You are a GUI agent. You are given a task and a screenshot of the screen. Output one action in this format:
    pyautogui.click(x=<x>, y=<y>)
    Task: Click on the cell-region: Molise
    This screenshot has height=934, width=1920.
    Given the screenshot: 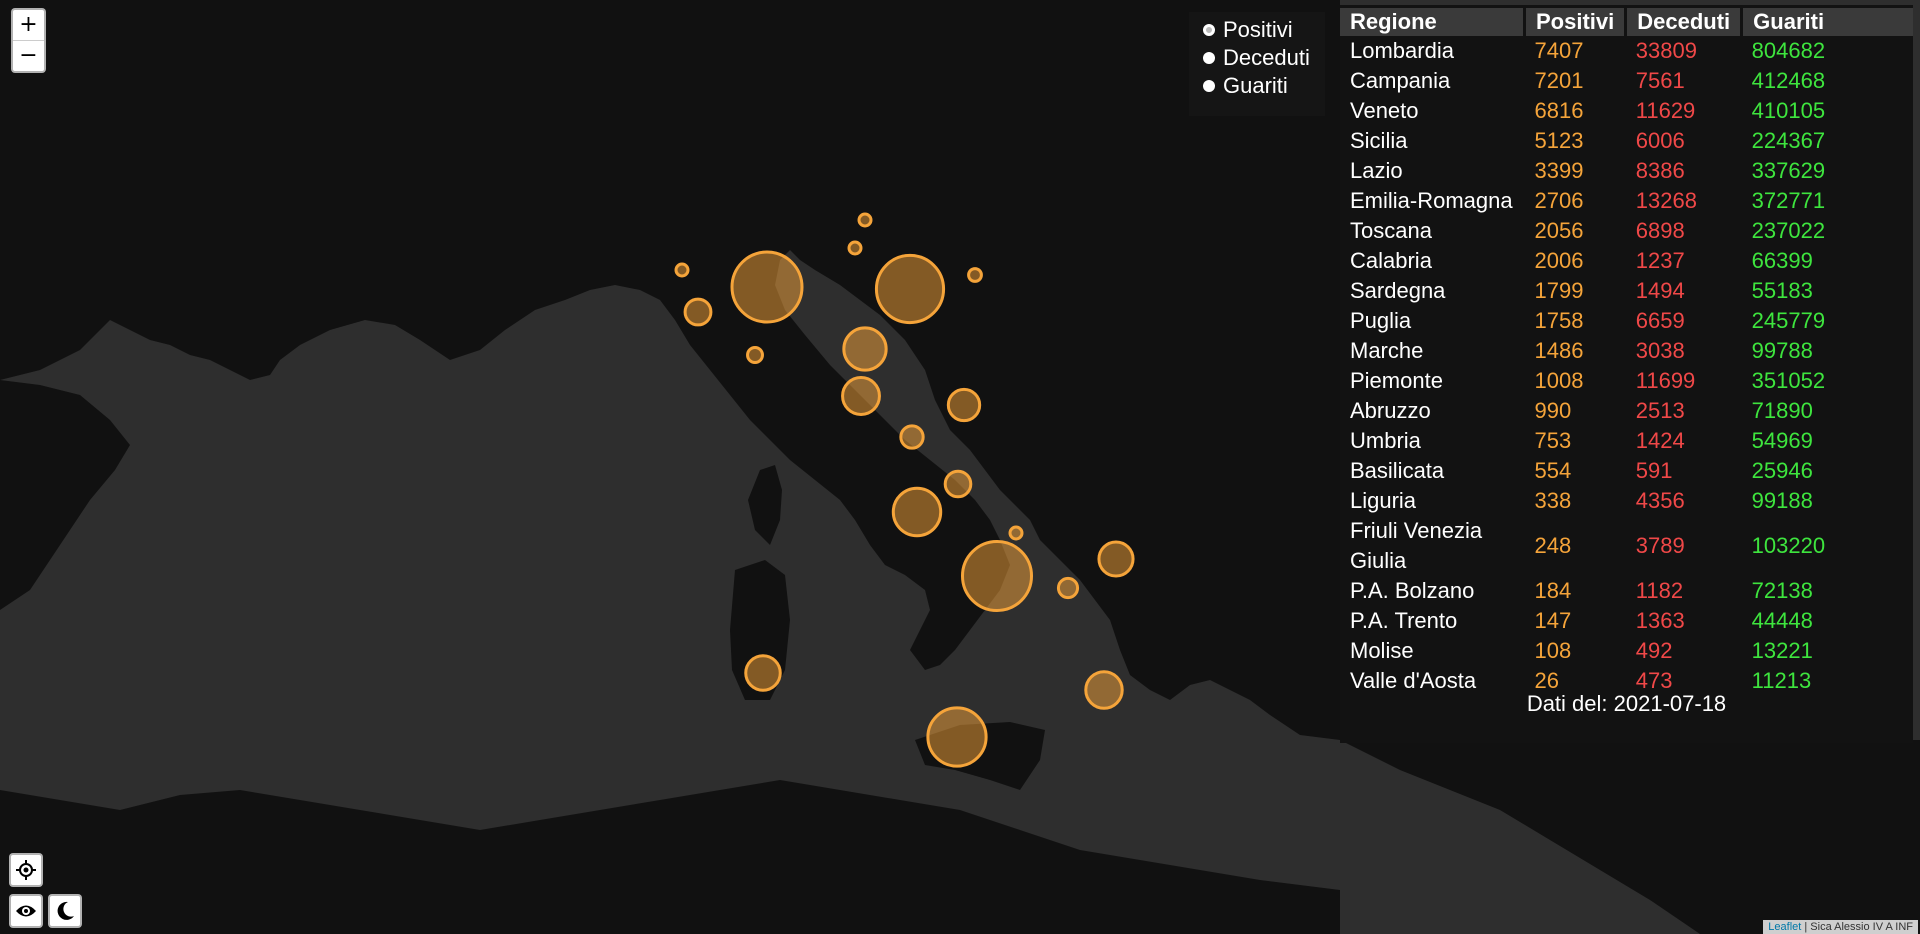 What is the action you would take?
    pyautogui.click(x=1382, y=650)
    